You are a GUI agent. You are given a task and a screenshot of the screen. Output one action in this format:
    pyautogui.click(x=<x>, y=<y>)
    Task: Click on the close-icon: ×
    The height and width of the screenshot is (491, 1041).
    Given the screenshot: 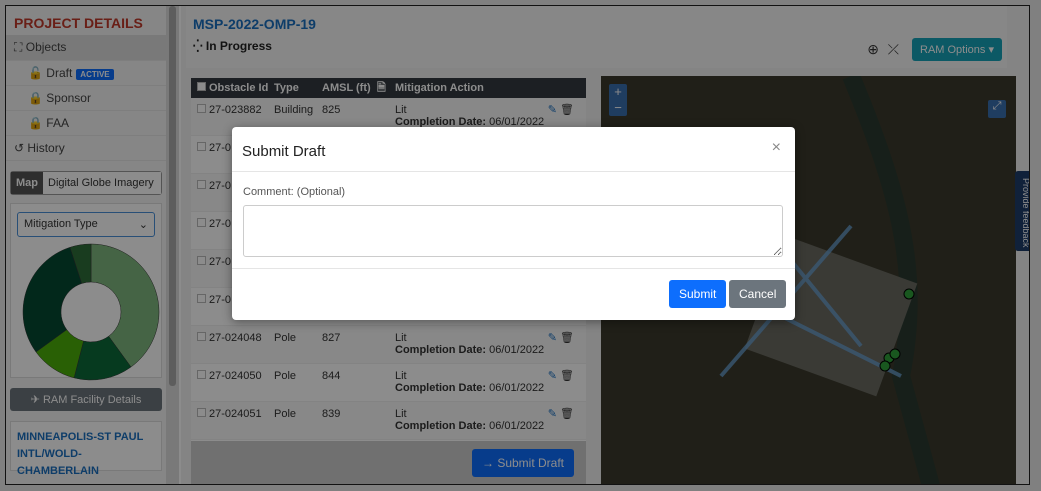 What is the action you would take?
    pyautogui.click(x=776, y=148)
    